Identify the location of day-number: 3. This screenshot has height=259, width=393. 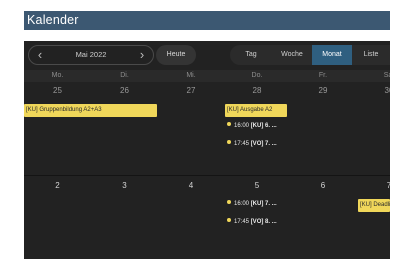
(124, 186).